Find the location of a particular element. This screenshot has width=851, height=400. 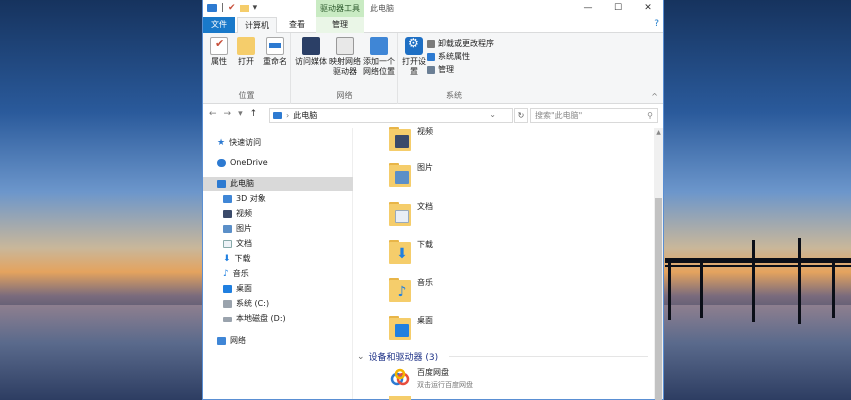

wallpaper-pier-rail is located at coordinates (758, 266).